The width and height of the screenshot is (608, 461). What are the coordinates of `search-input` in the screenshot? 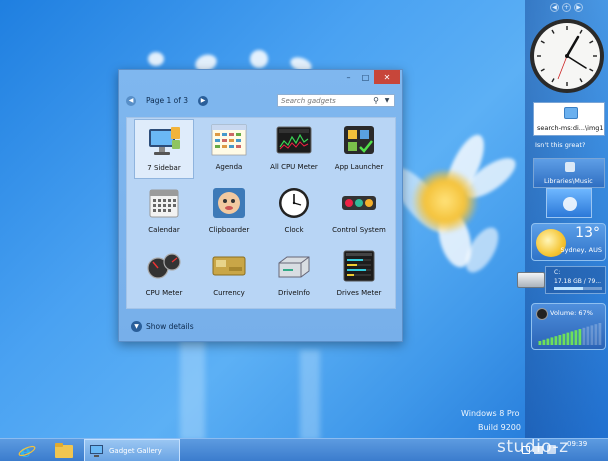 It's located at (324, 100).